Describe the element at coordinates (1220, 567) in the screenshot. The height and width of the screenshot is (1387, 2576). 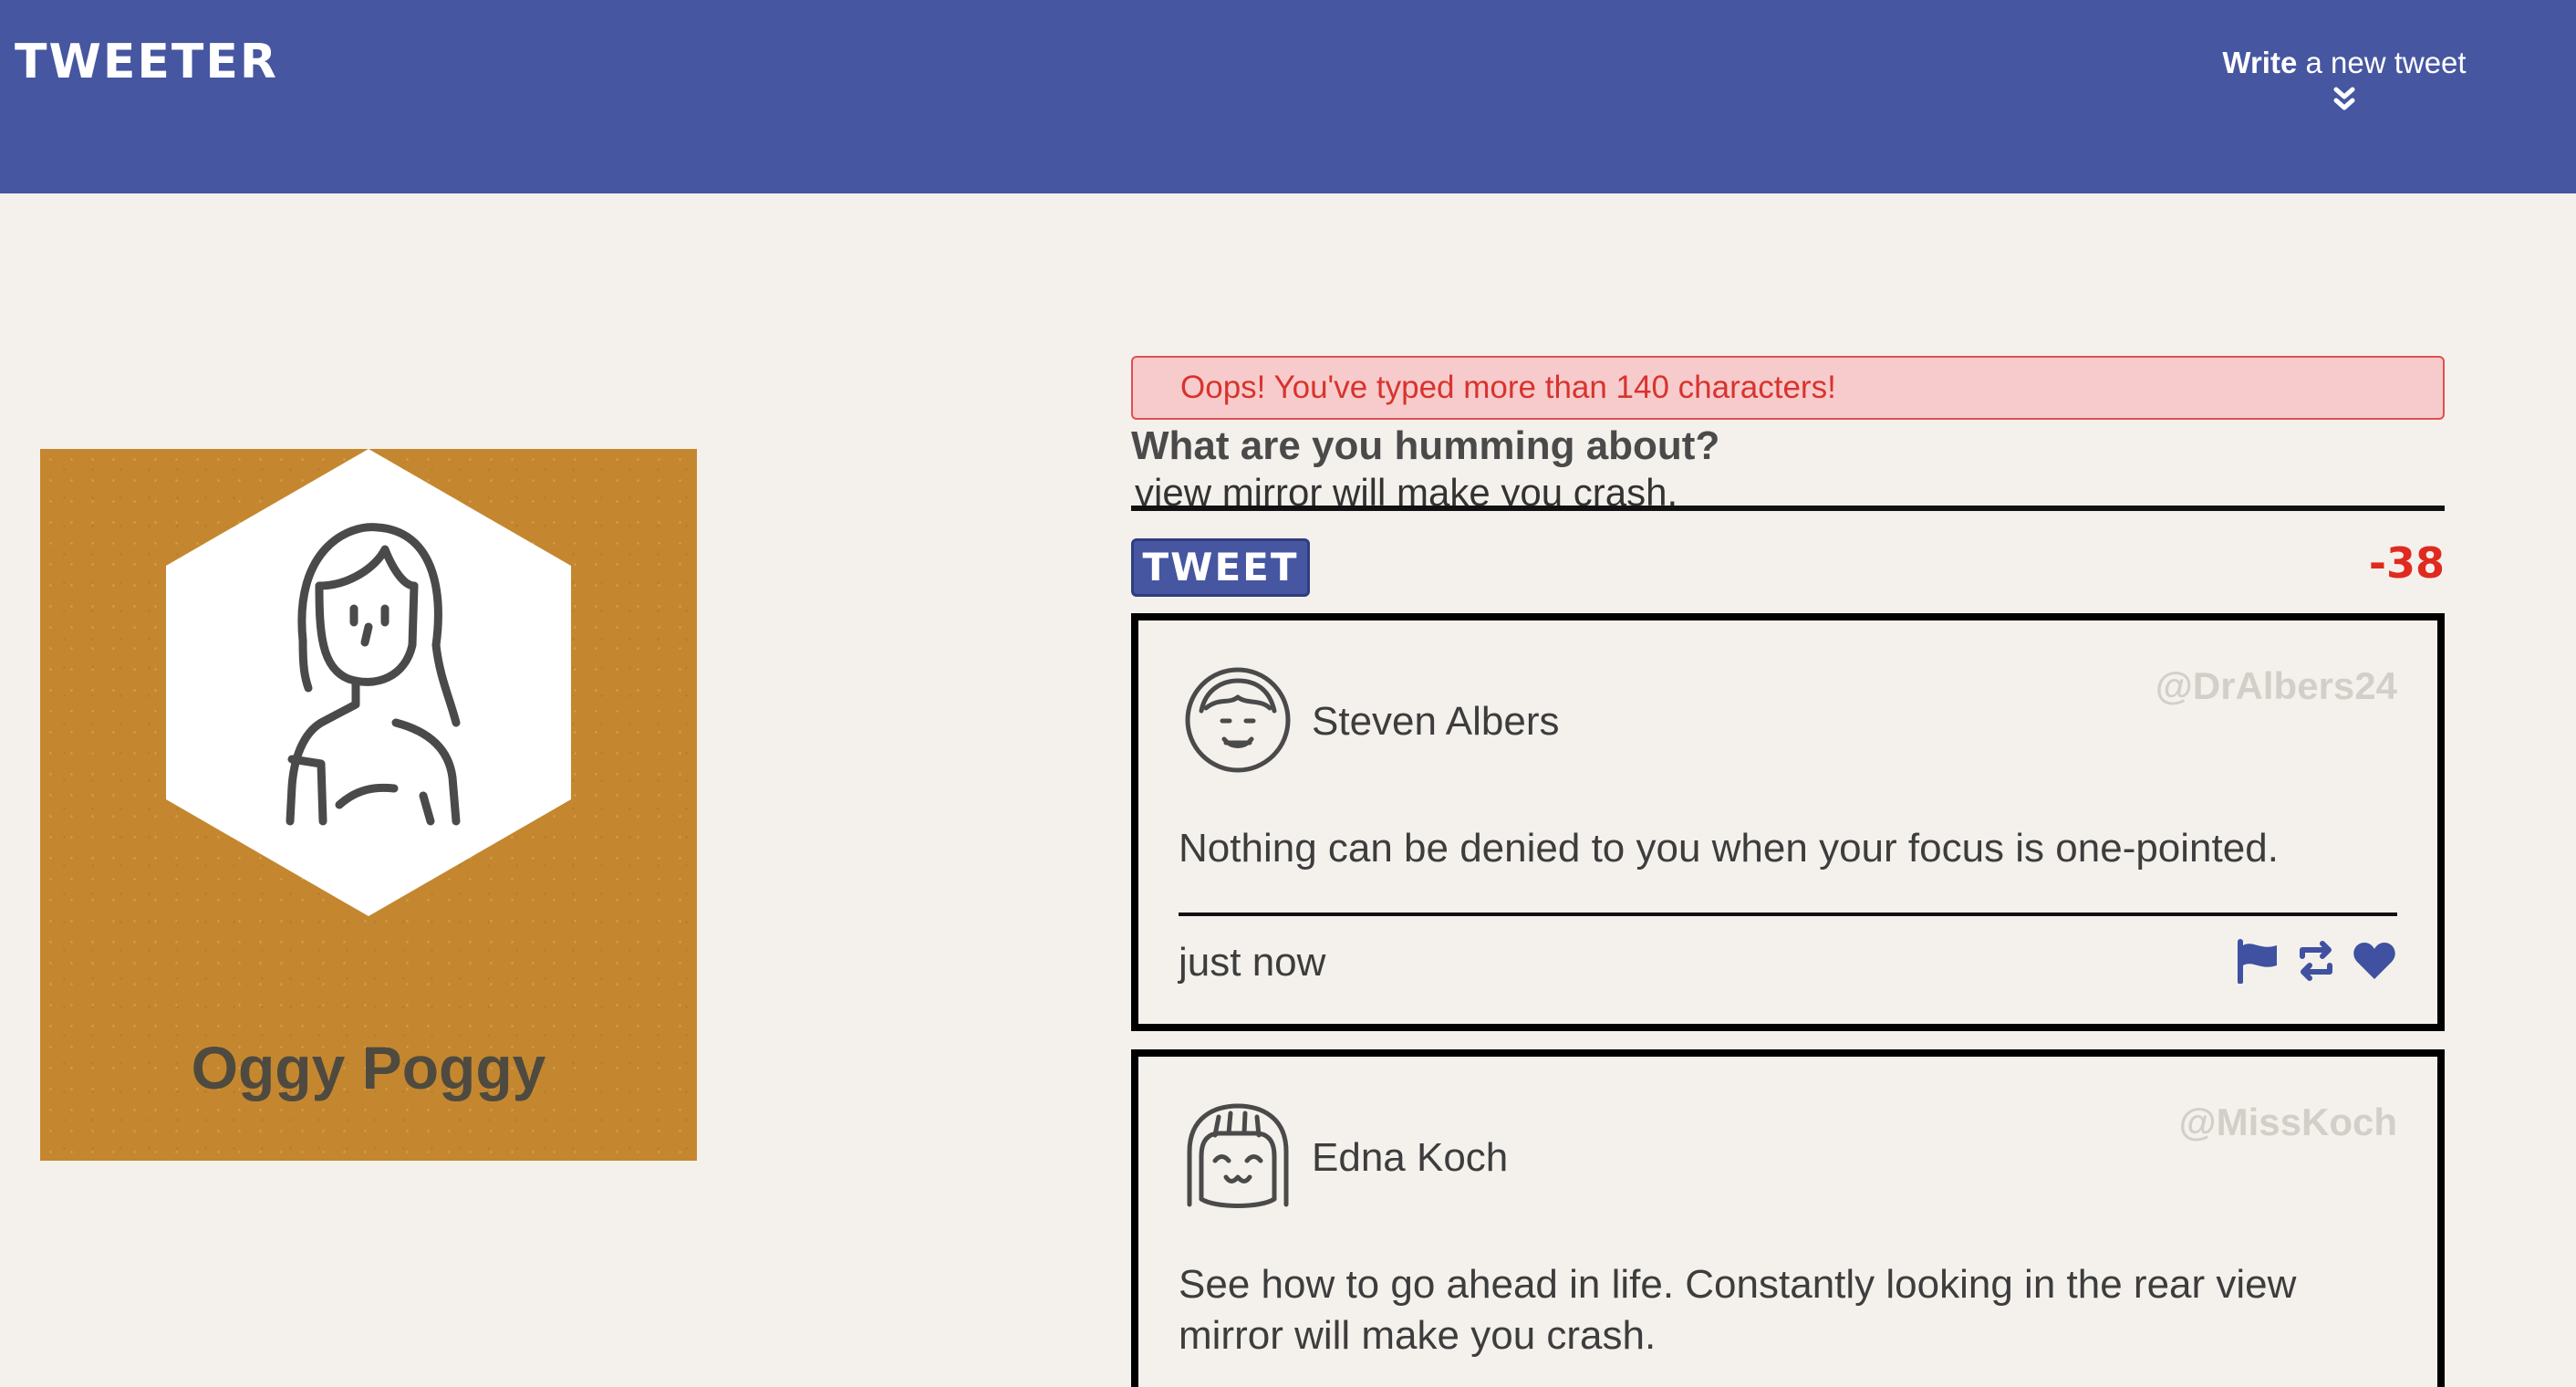
I see `tweet-submit-button: TWEET` at that location.